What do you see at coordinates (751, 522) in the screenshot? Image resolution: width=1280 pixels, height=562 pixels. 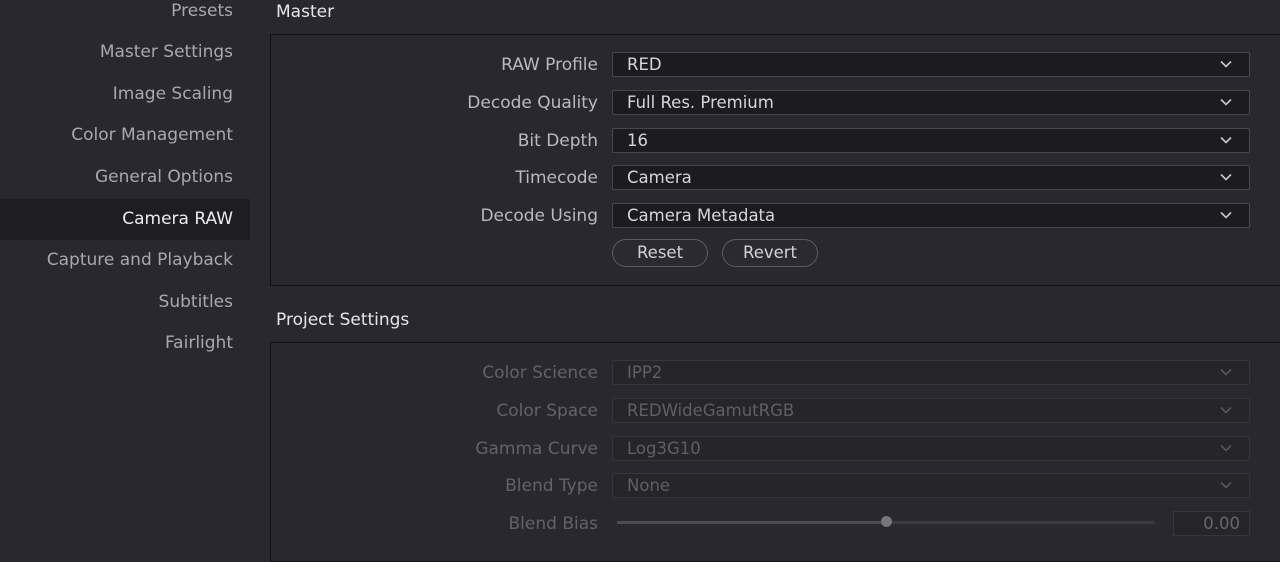 I see `blend-bias-slider-fill` at bounding box center [751, 522].